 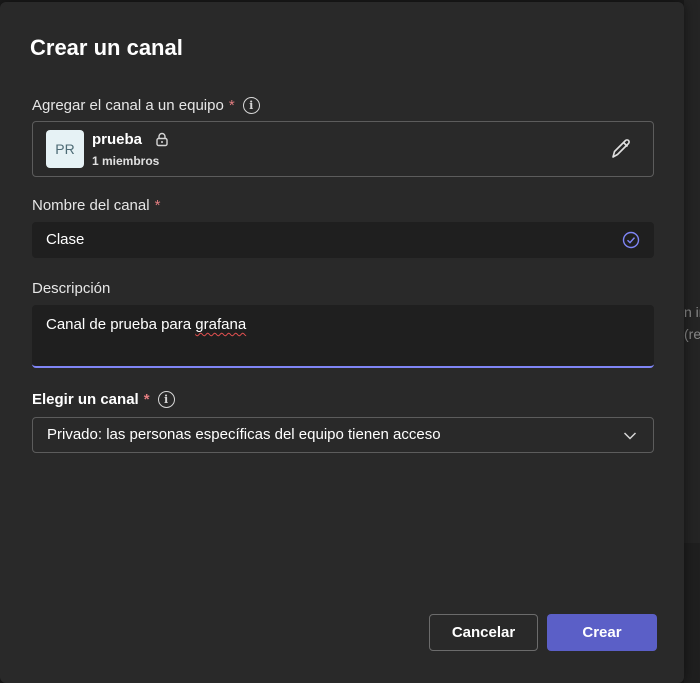 I want to click on misspelled-word: grafana, so click(x=221, y=324).